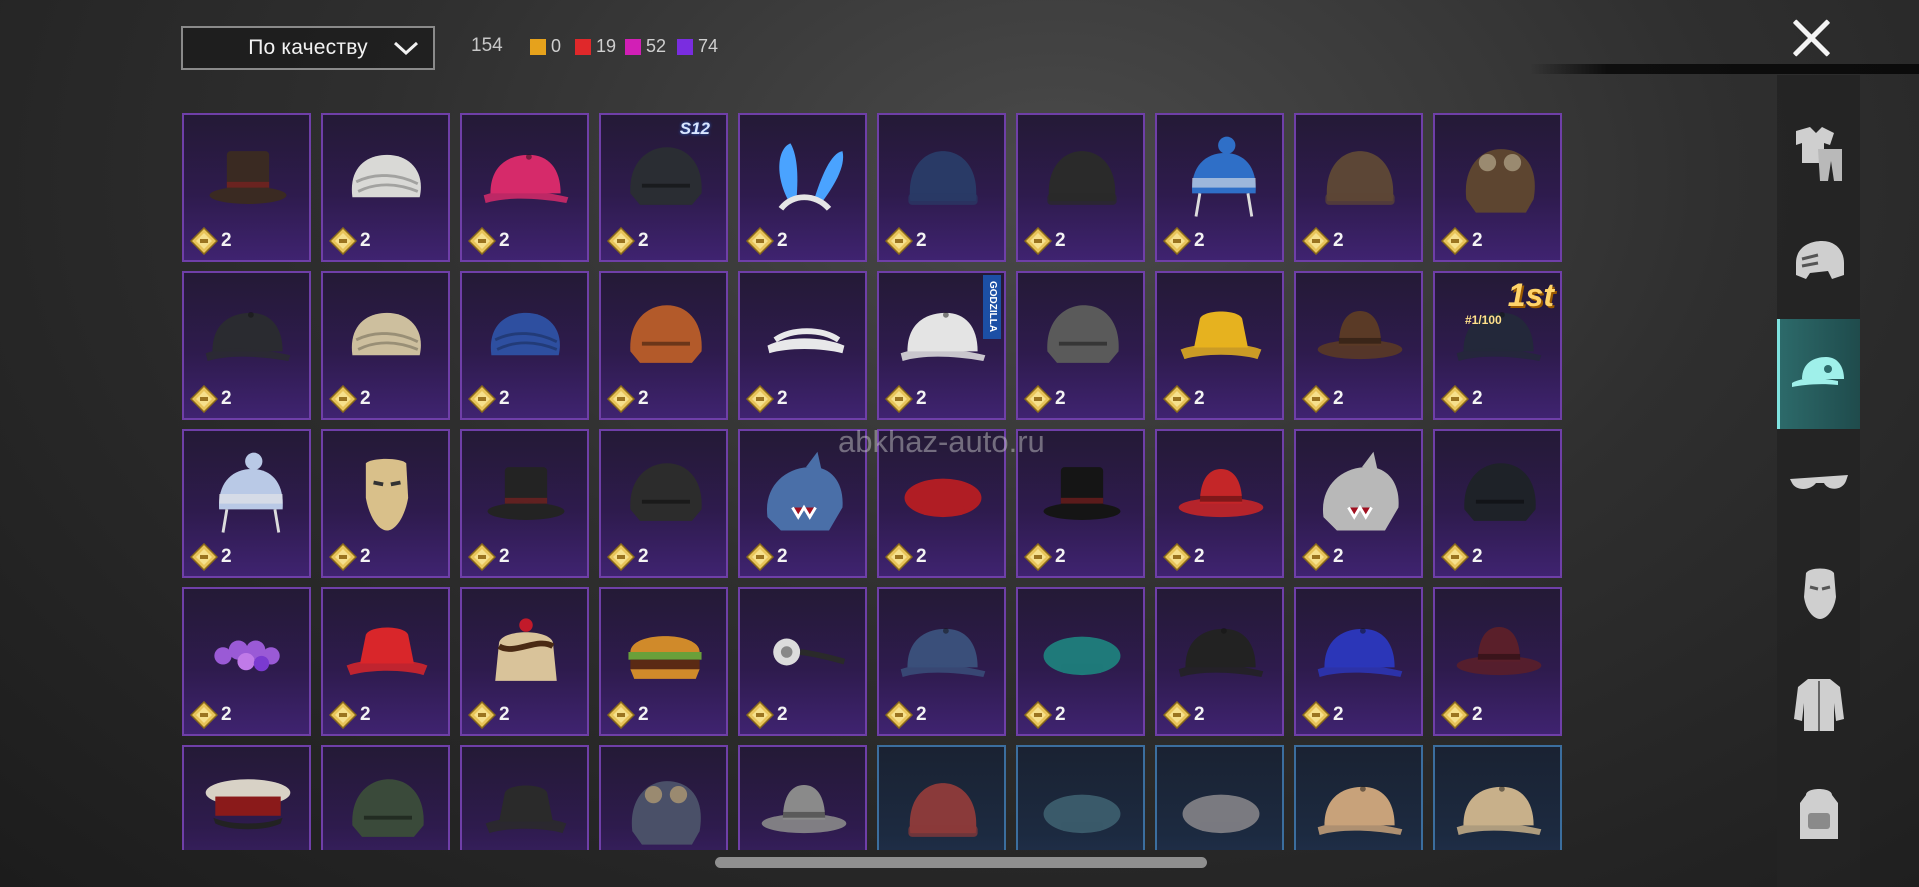 This screenshot has height=887, width=1919. Describe the element at coordinates (1219, 797) in the screenshot. I see `inventory-item-flat-cap-grey: 2` at that location.